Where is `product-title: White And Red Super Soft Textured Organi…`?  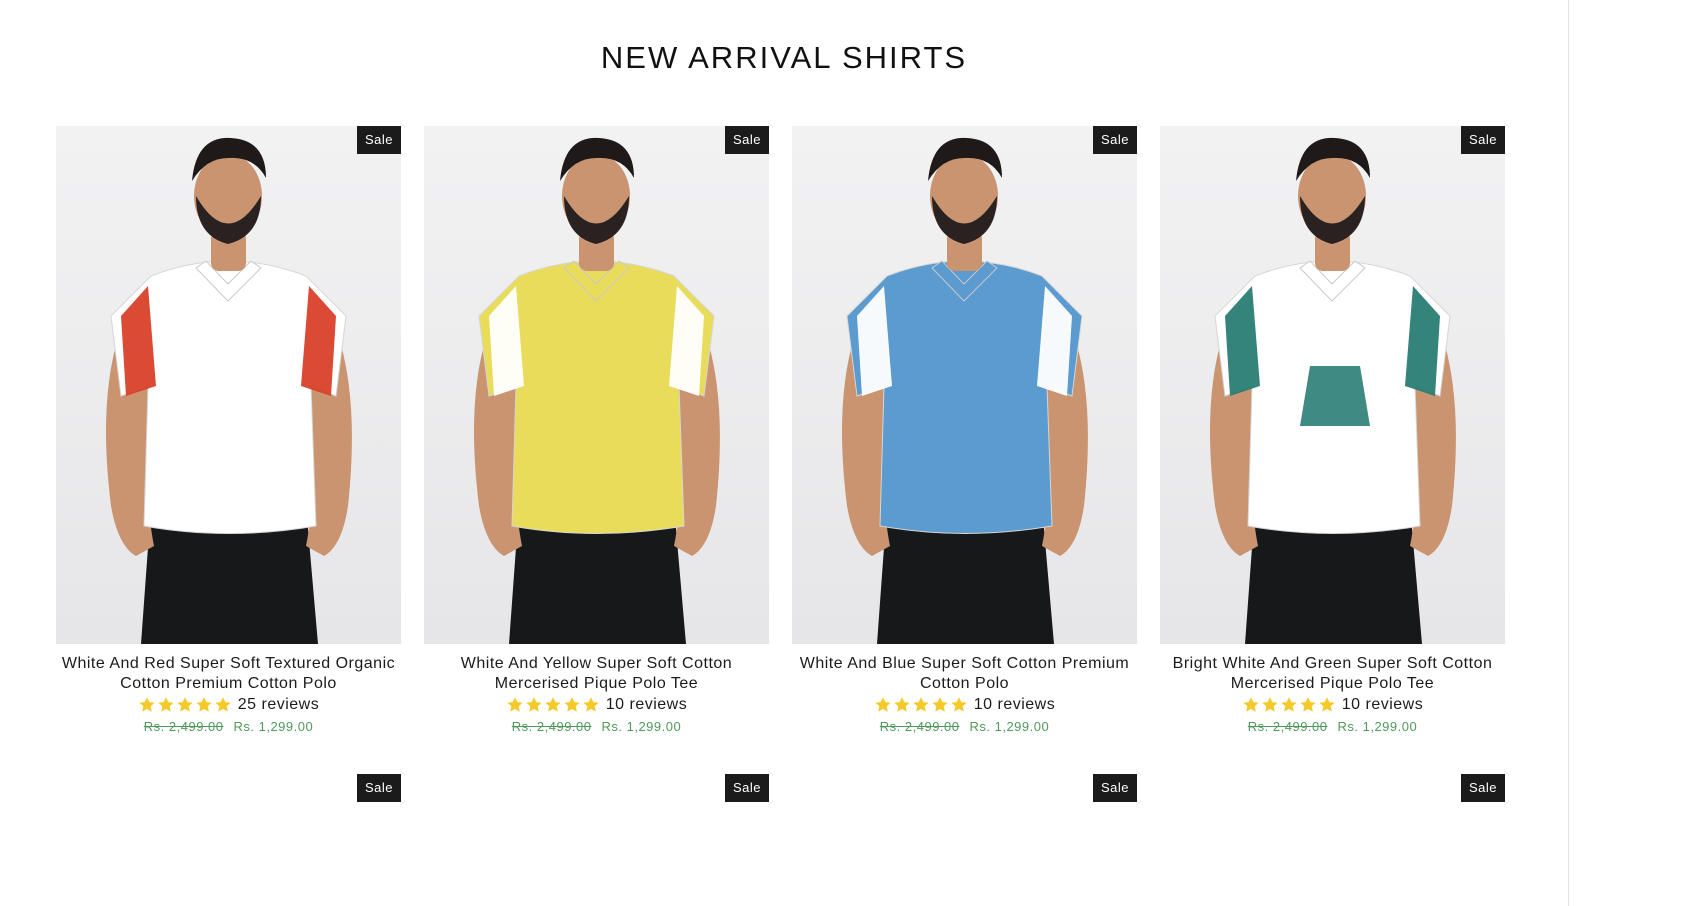 product-title: White And Red Super Soft Textured Organi… is located at coordinates (228, 674).